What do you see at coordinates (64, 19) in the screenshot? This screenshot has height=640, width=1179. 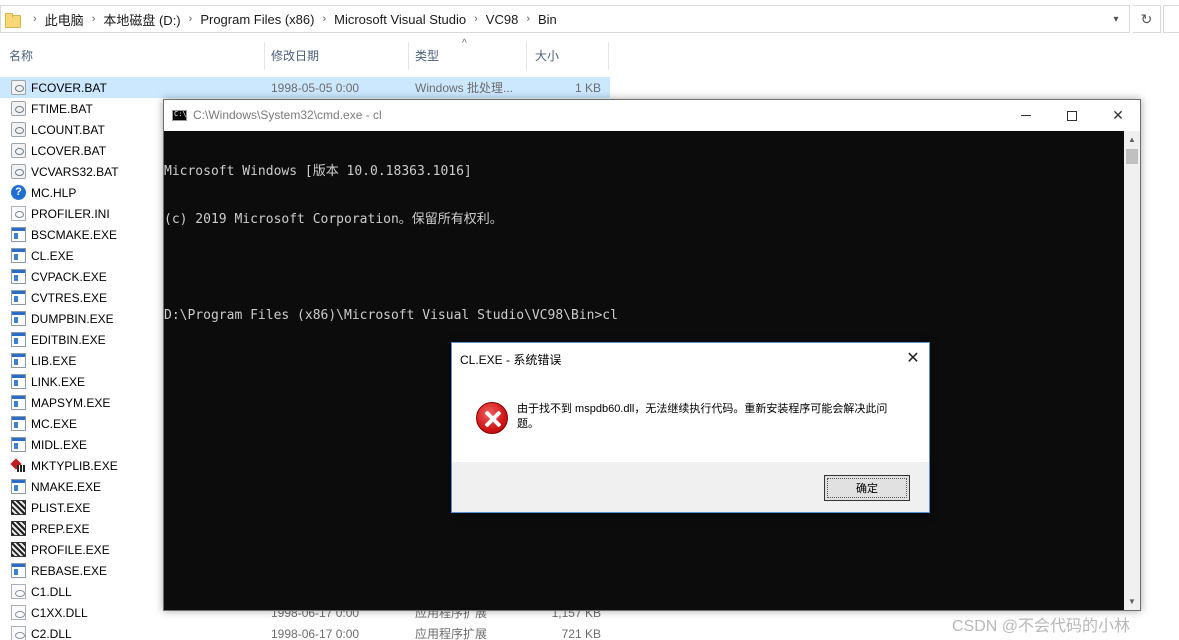 I see `breadcrumb-item-this-pc: 此电脑` at bounding box center [64, 19].